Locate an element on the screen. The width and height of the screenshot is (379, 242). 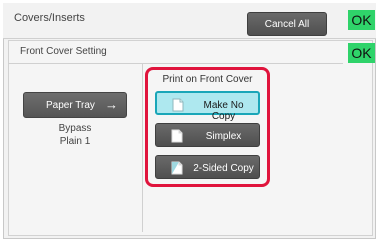
tray-paper-type: Plain 1 is located at coordinates (75, 141).